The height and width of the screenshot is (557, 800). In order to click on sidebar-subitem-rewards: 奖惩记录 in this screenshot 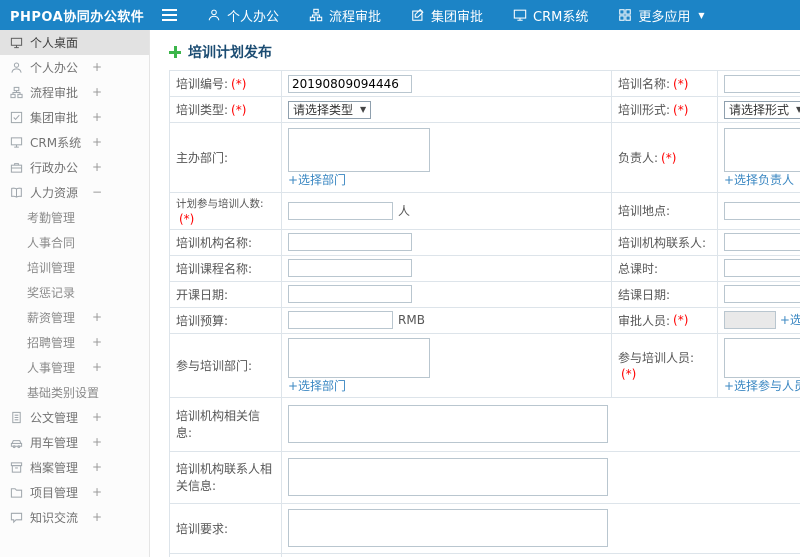, I will do `click(74, 292)`.